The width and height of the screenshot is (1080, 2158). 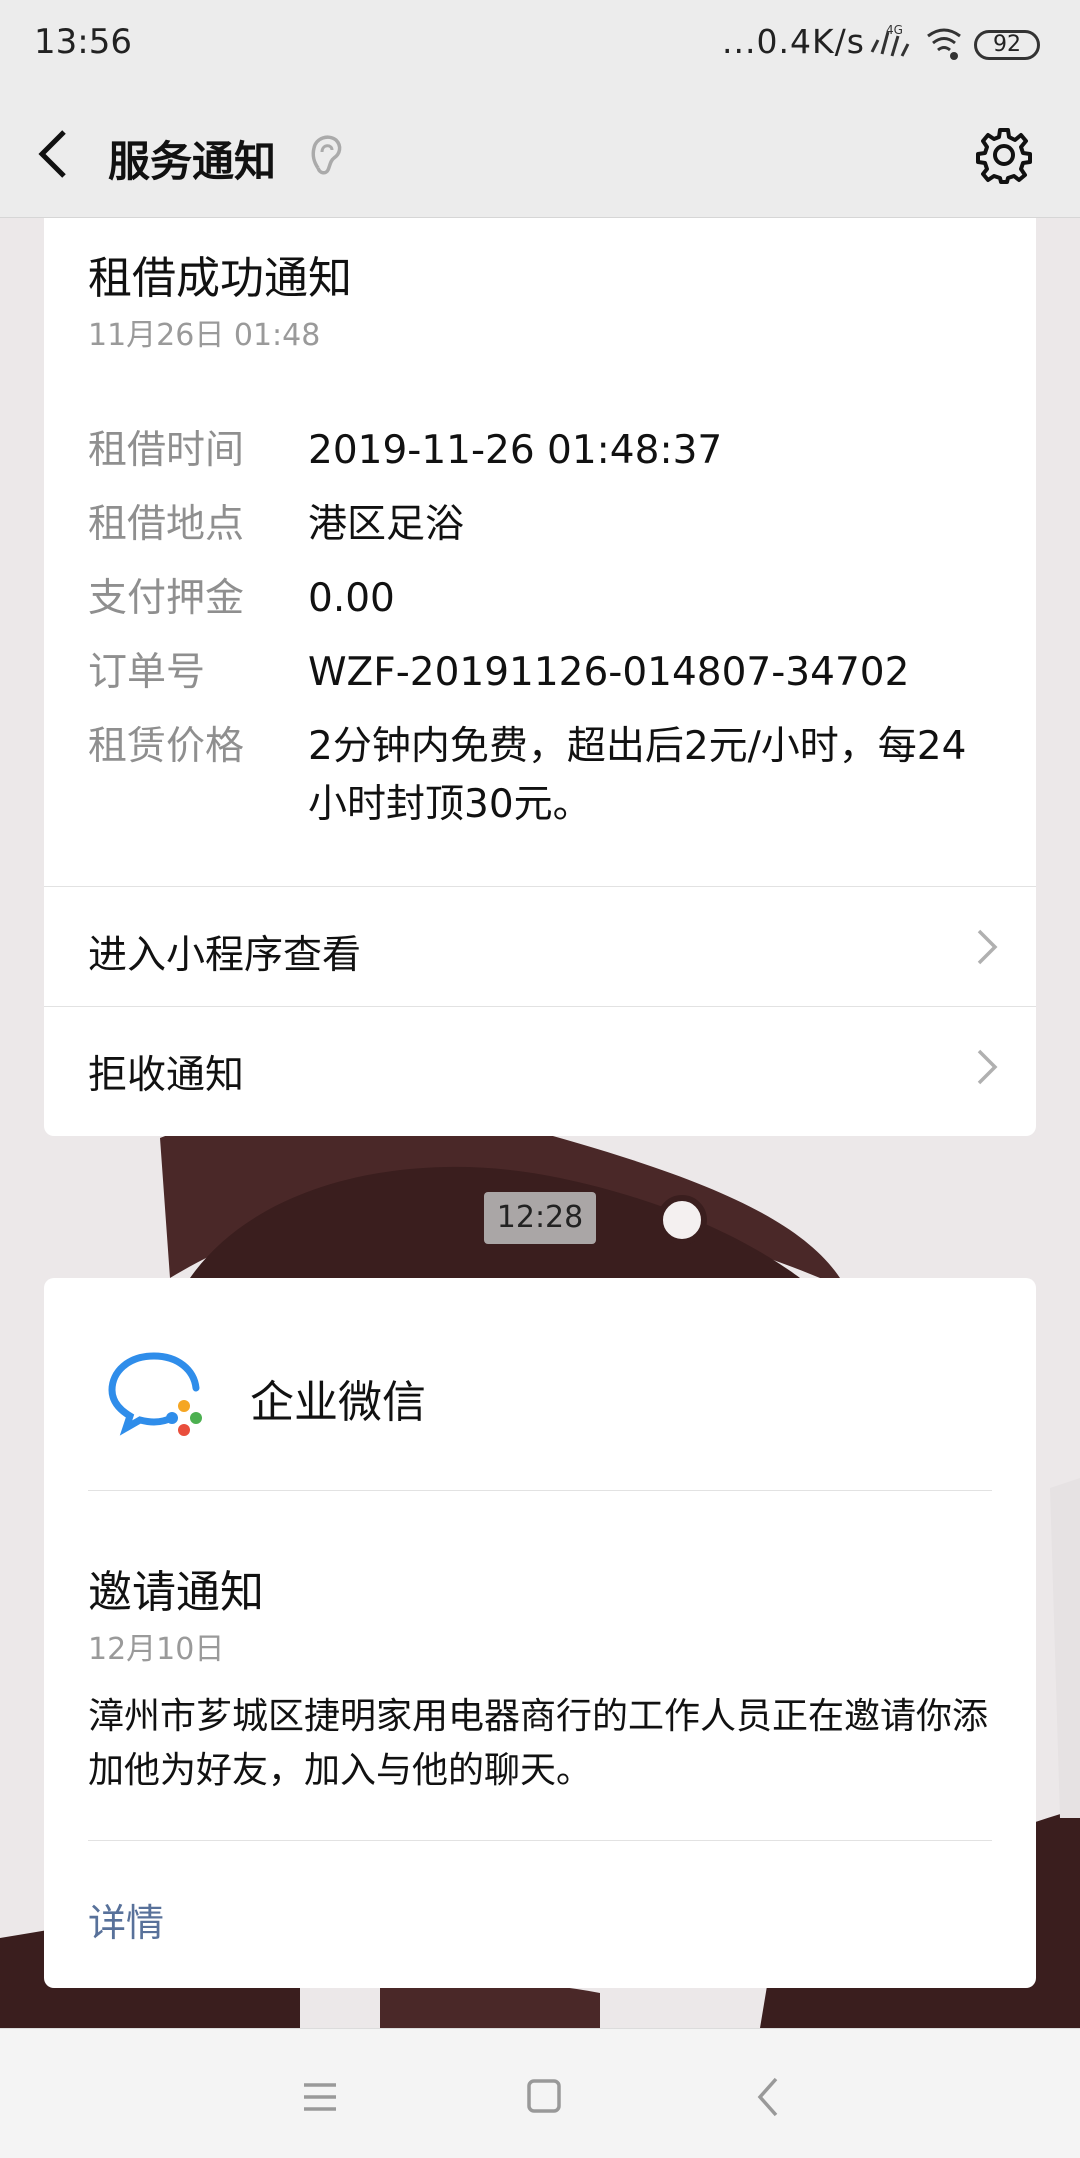 I want to click on battery-icon: 92, so click(x=1007, y=45).